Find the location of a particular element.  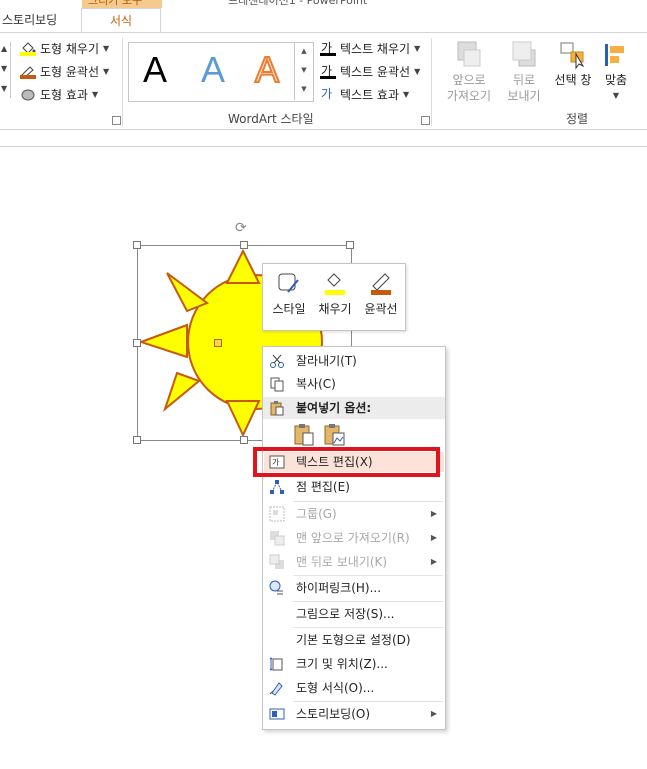

mini-style-label: 스타일 is located at coordinates (289, 309).